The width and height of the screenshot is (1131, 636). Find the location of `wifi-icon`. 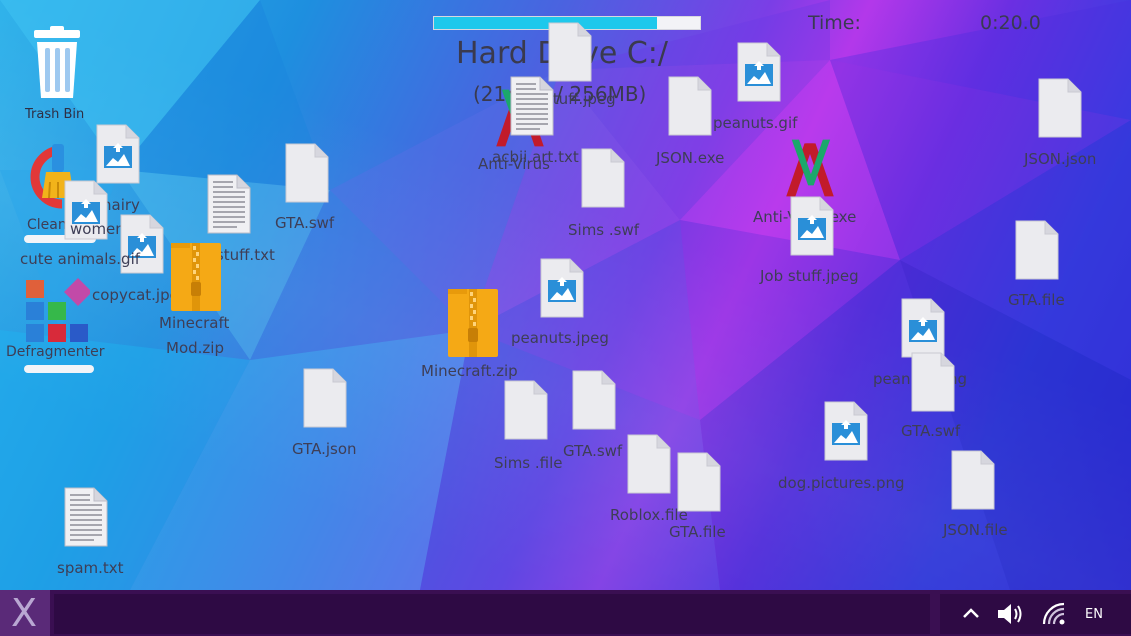

wifi-icon is located at coordinates (1054, 614).